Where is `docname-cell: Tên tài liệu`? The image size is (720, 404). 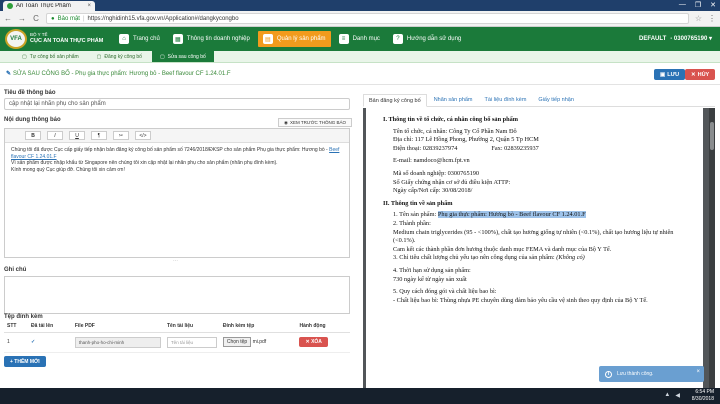 docname-cell: Tên tài liệu is located at coordinates (191, 342).